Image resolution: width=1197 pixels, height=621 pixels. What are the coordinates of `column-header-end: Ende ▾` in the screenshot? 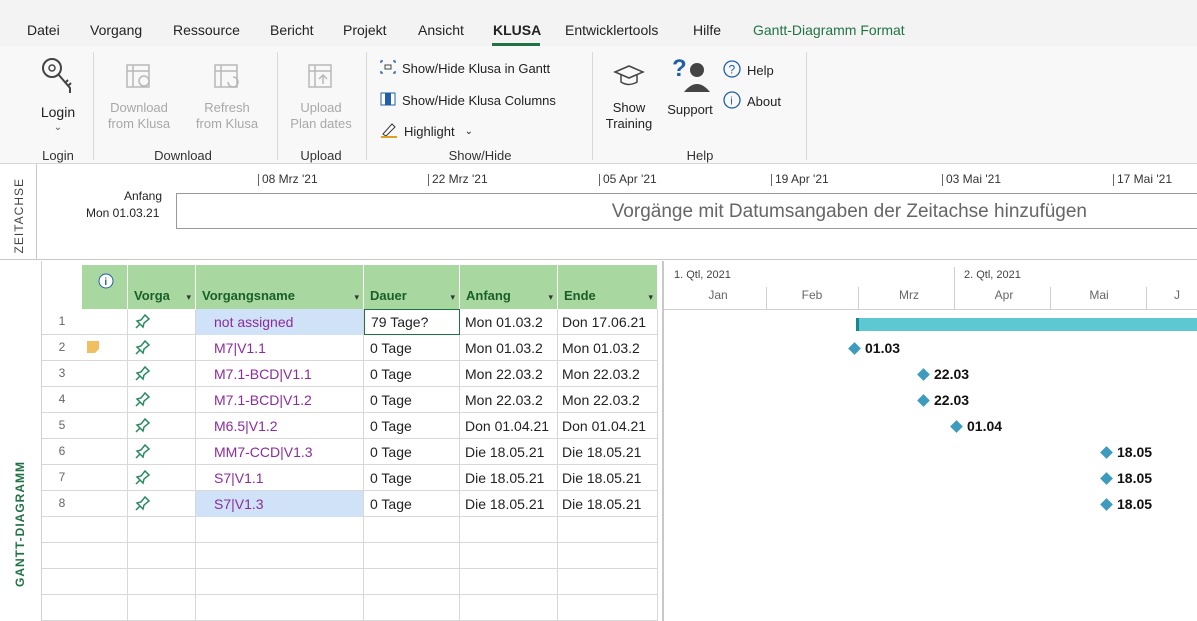 It's located at (608, 287).